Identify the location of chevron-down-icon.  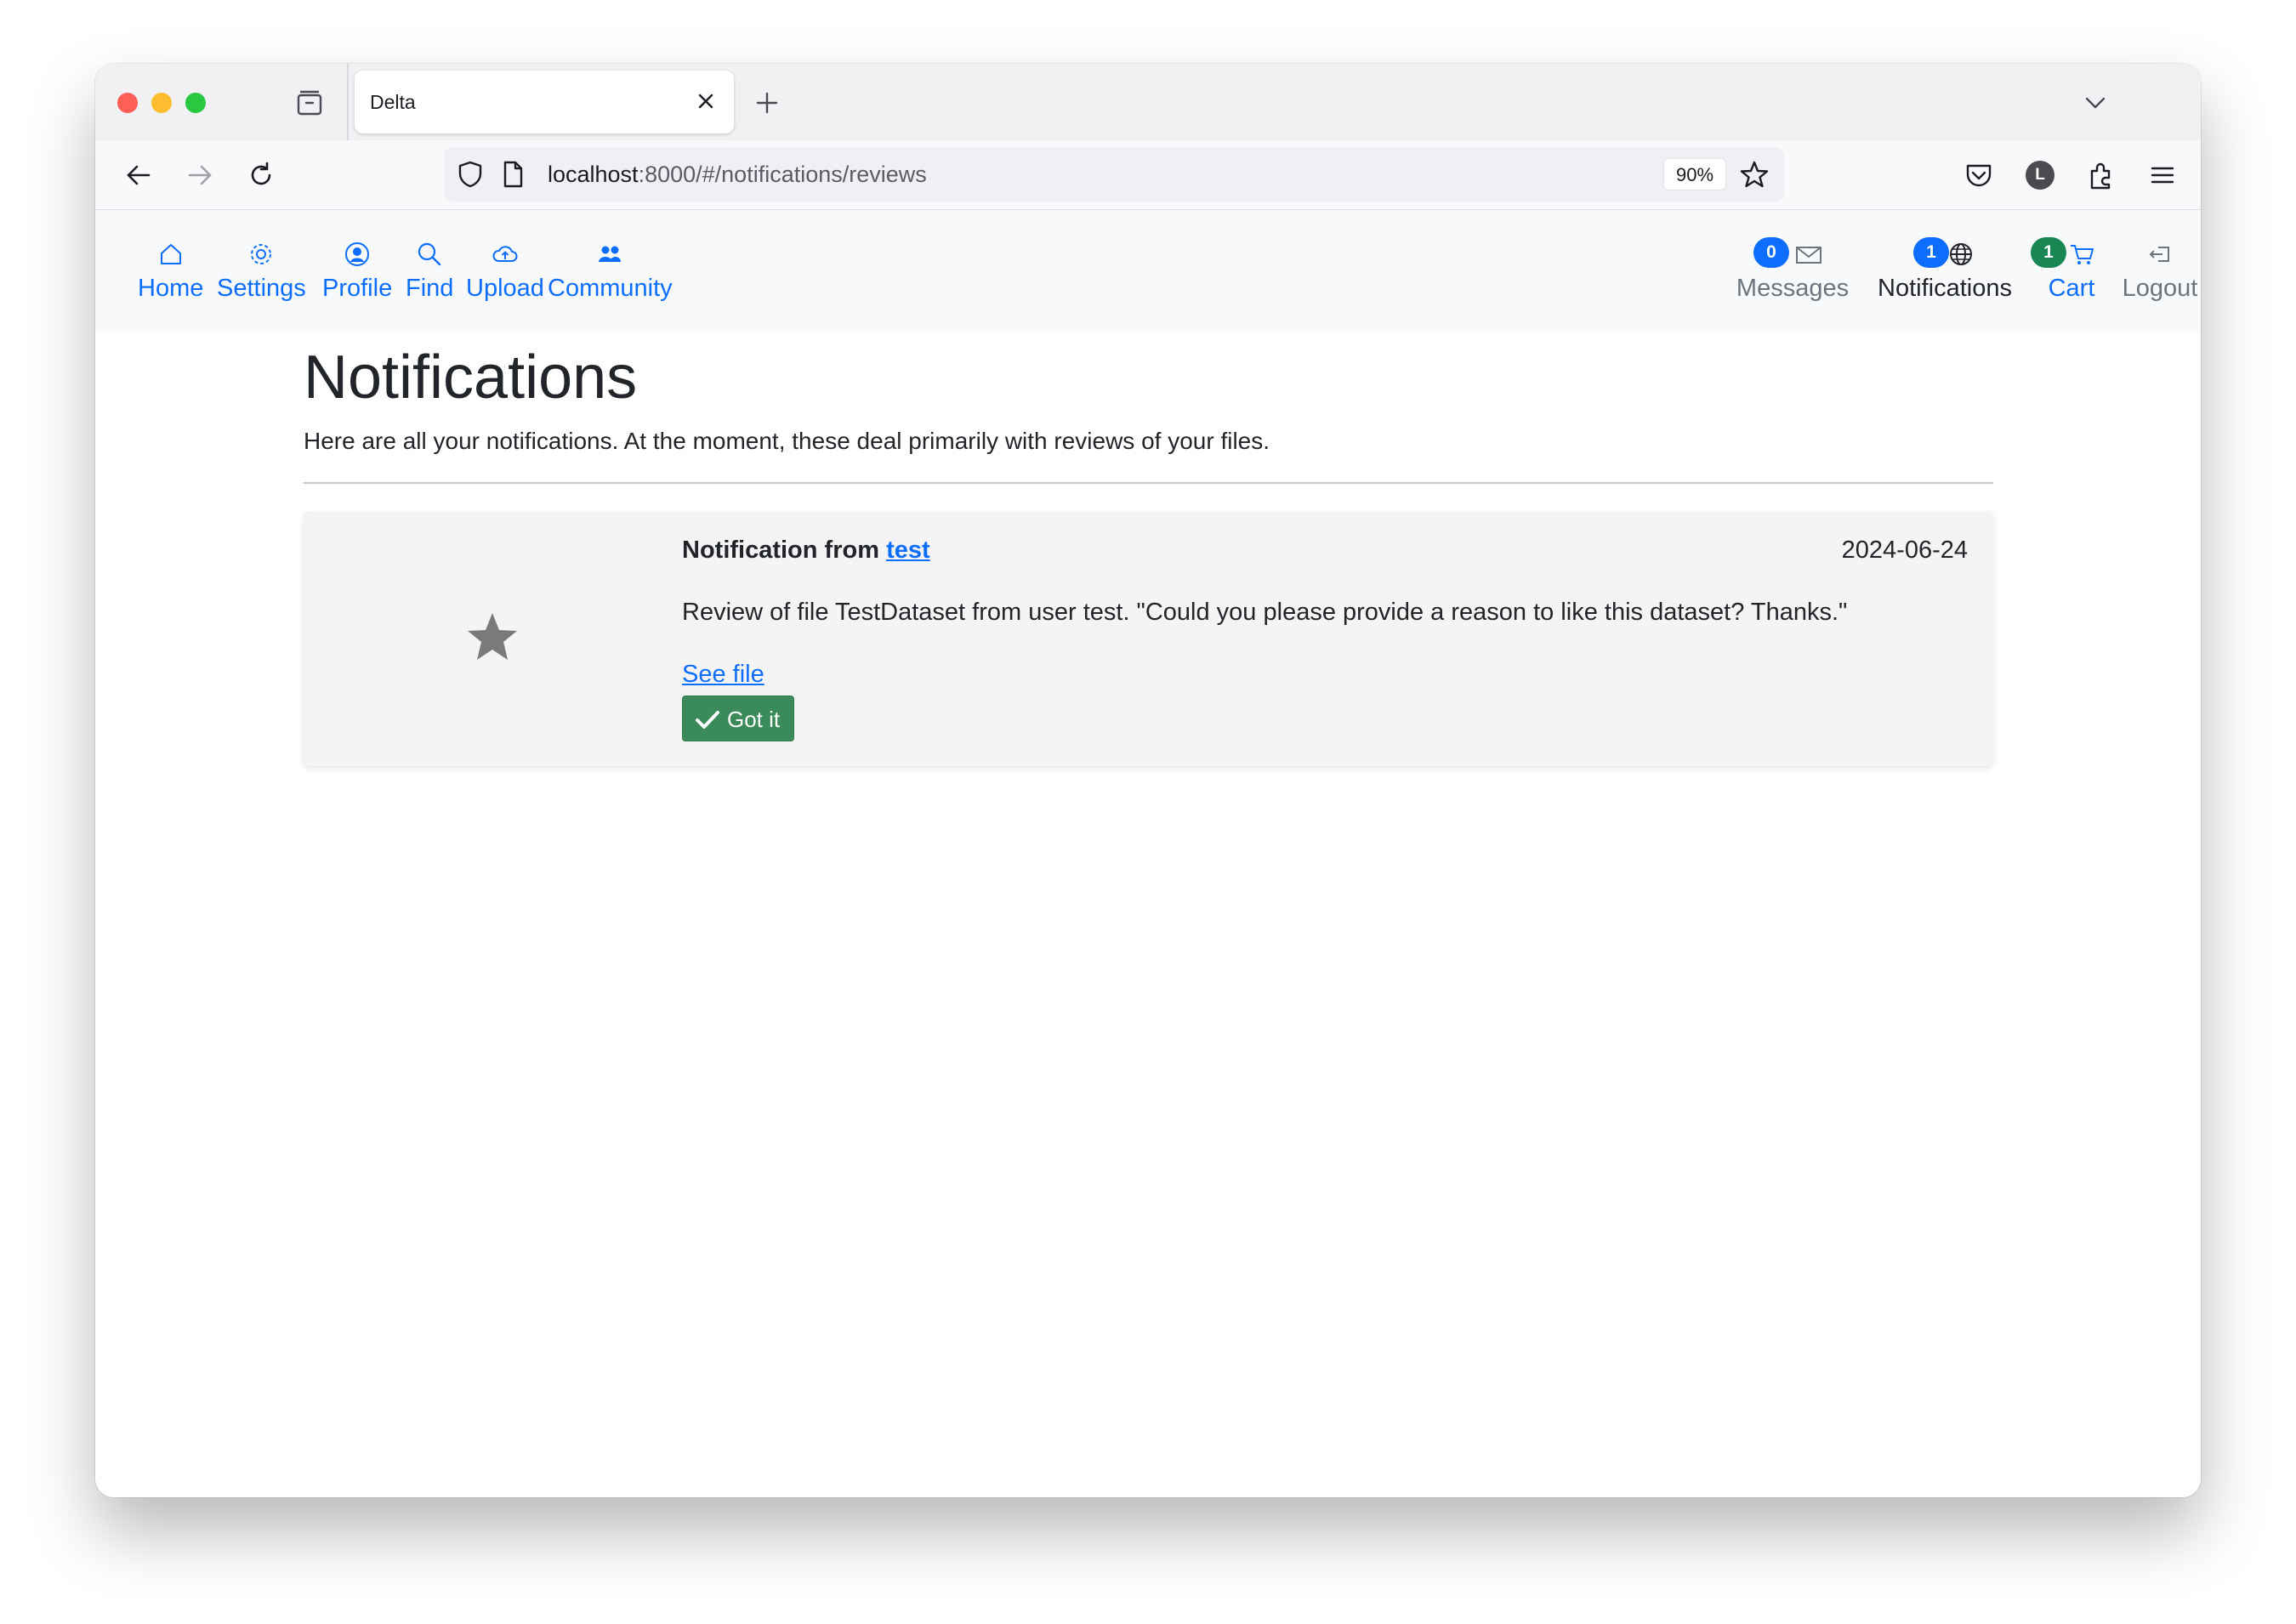
(2095, 103).